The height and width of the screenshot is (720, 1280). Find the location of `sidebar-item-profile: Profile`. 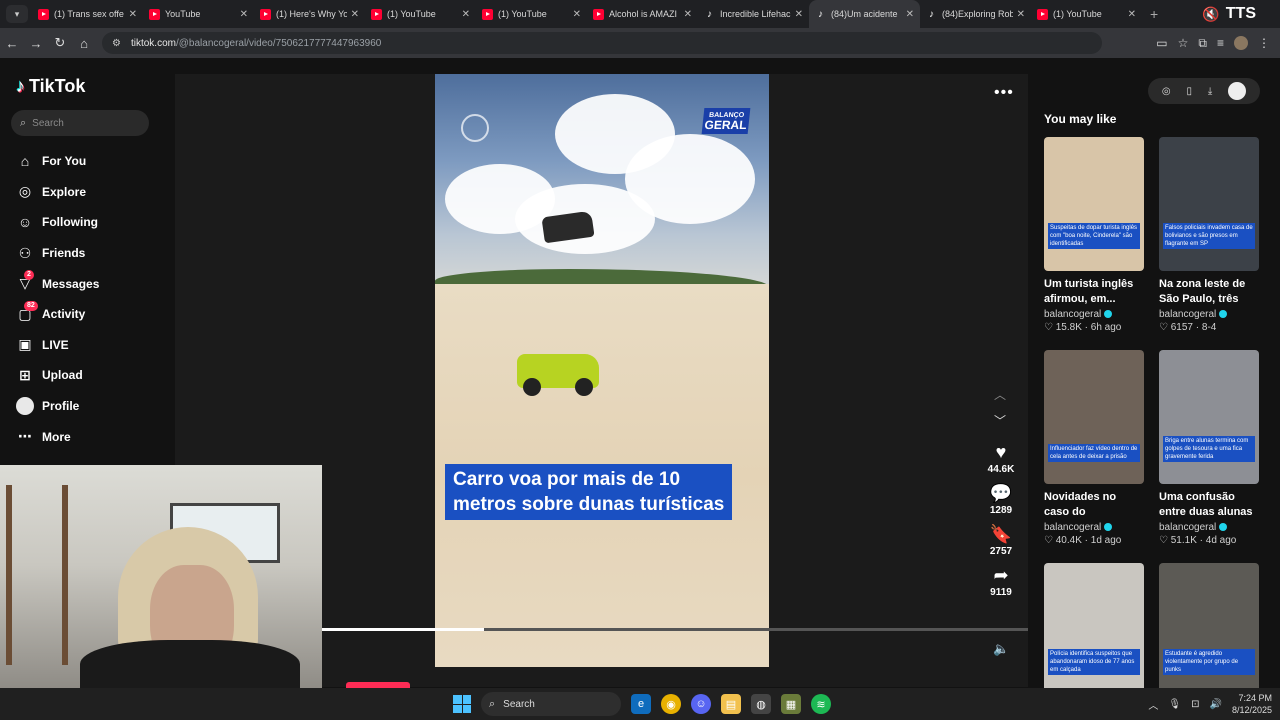

sidebar-item-profile: Profile is located at coordinates (57, 406).